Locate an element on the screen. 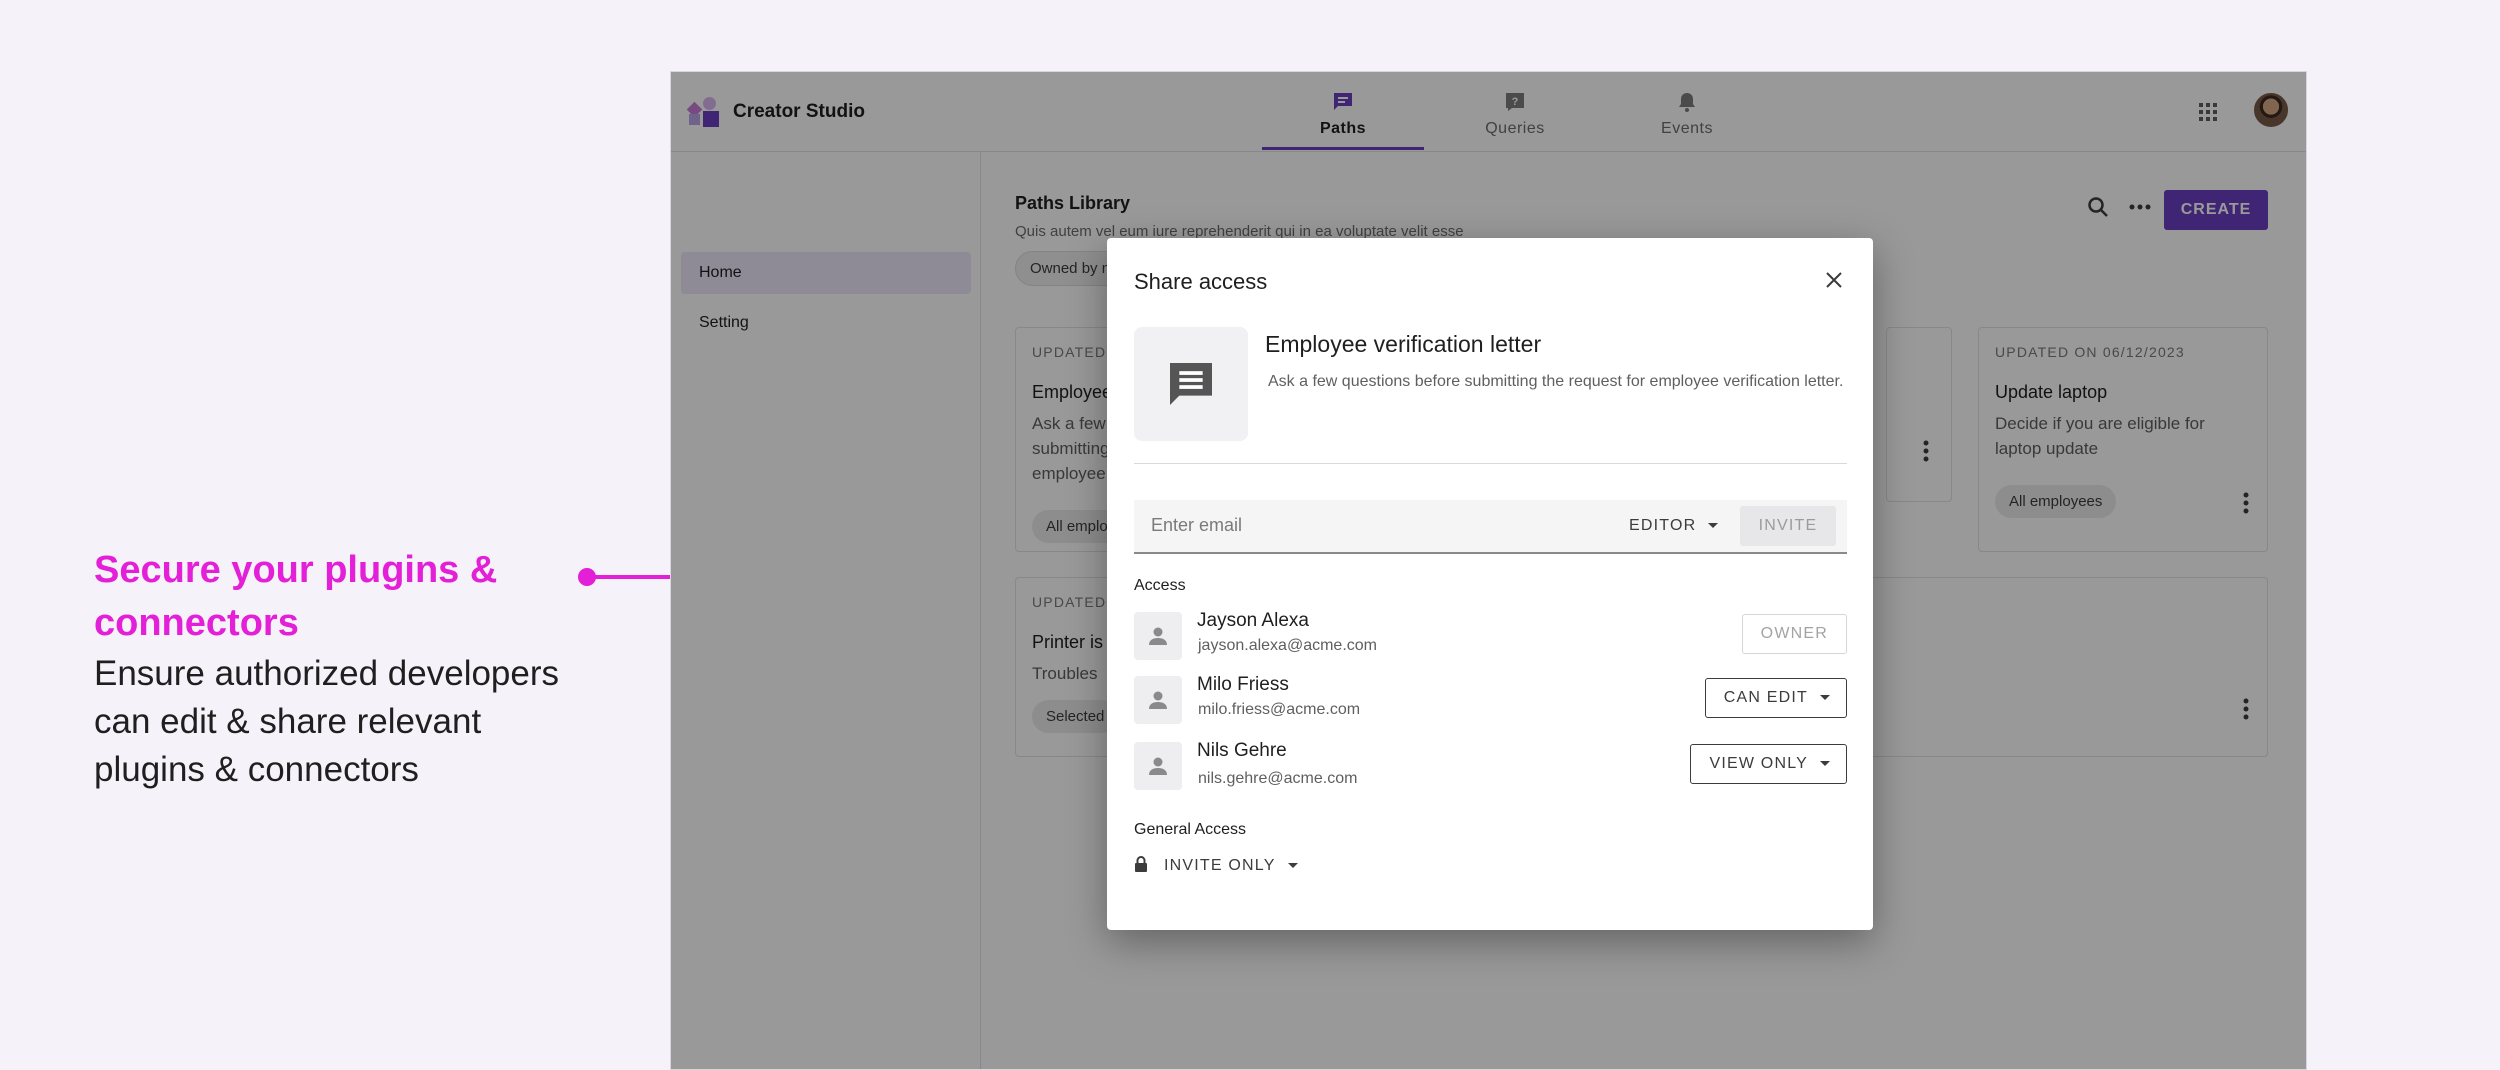  role-dropdown: EDITOR is located at coordinates (1674, 526).